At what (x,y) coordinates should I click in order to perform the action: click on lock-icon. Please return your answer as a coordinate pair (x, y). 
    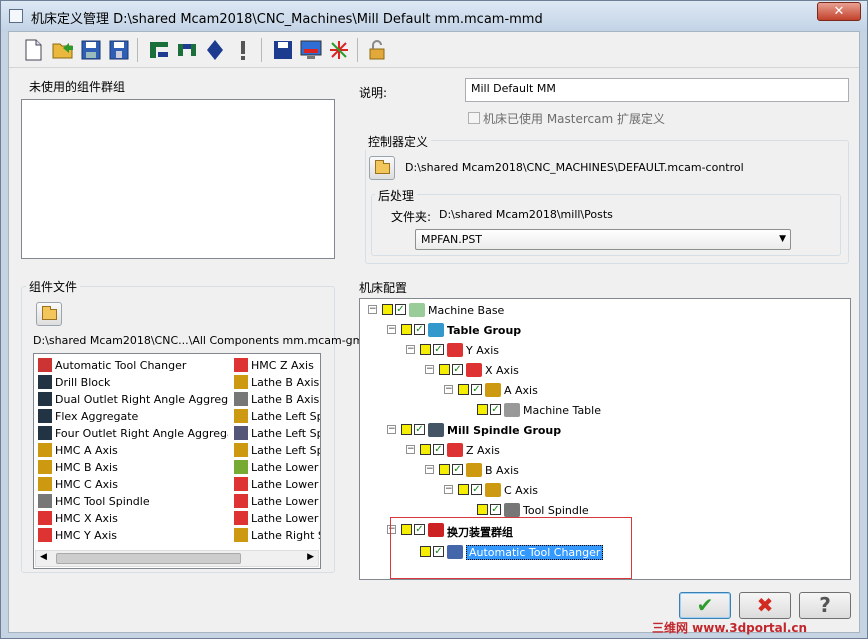
    Looking at the image, I should click on (377, 50).